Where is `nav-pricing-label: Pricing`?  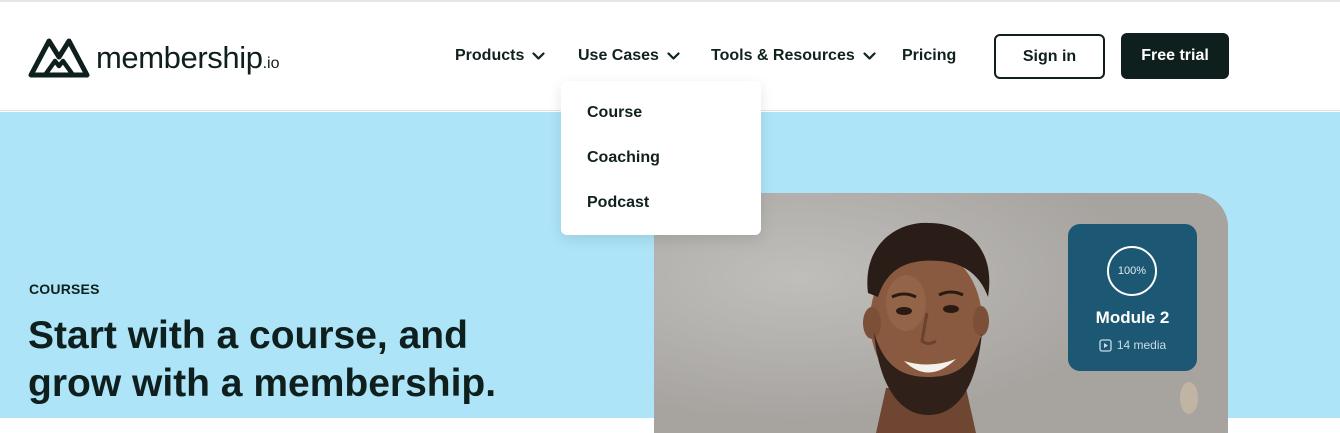
nav-pricing-label: Pricing is located at coordinates (929, 55).